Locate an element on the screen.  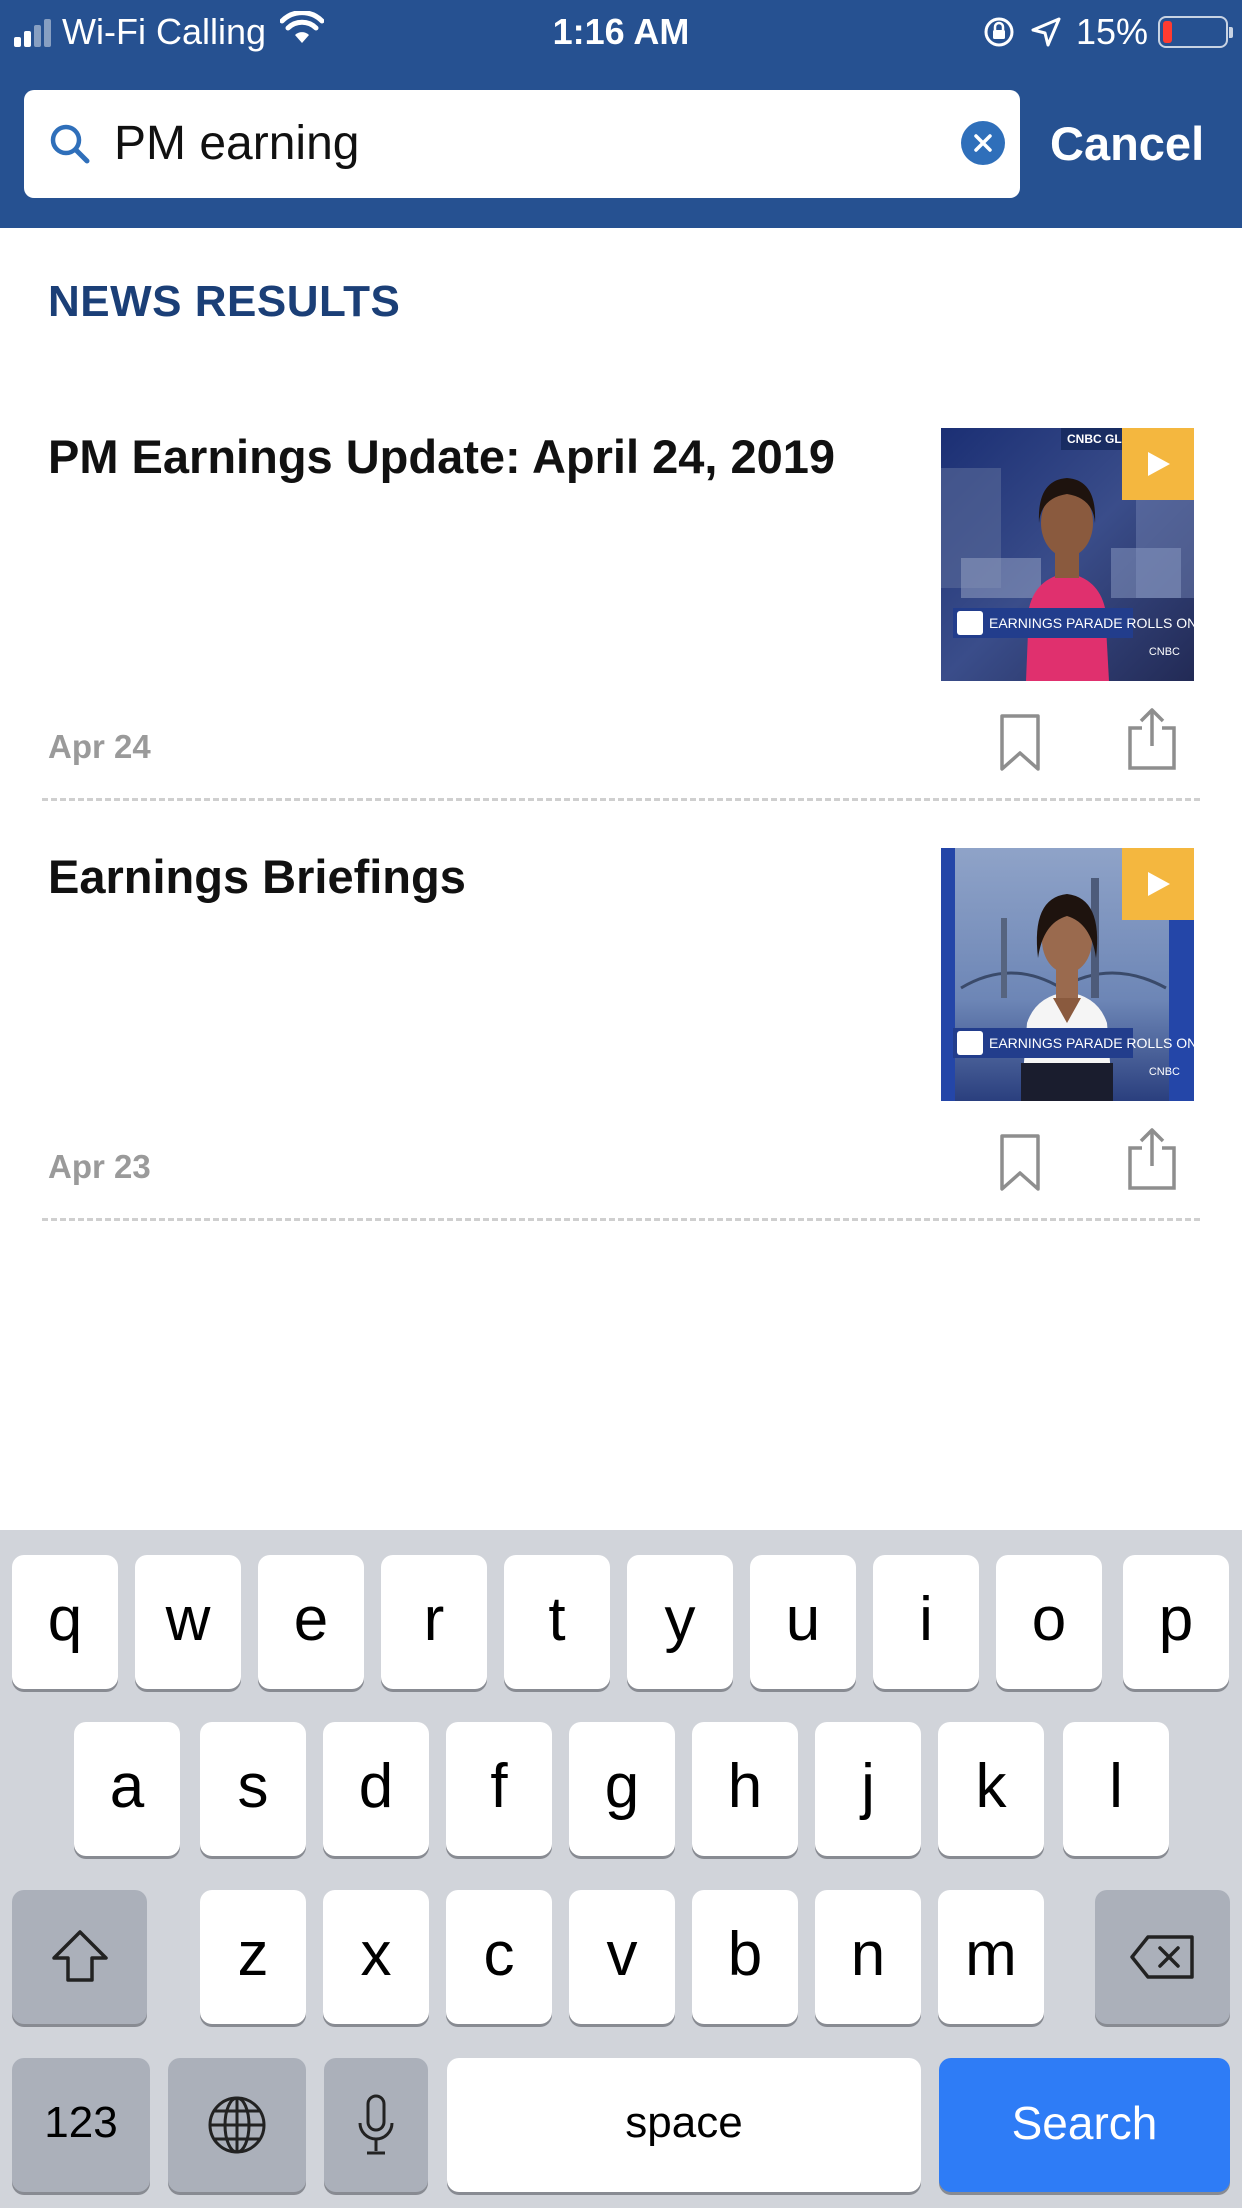
battery-level is located at coordinates (1167, 32).